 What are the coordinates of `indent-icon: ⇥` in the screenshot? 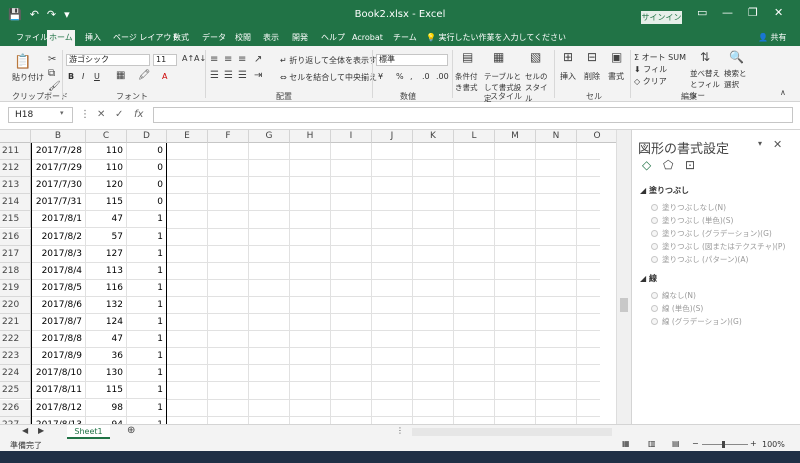 It's located at (258, 75).